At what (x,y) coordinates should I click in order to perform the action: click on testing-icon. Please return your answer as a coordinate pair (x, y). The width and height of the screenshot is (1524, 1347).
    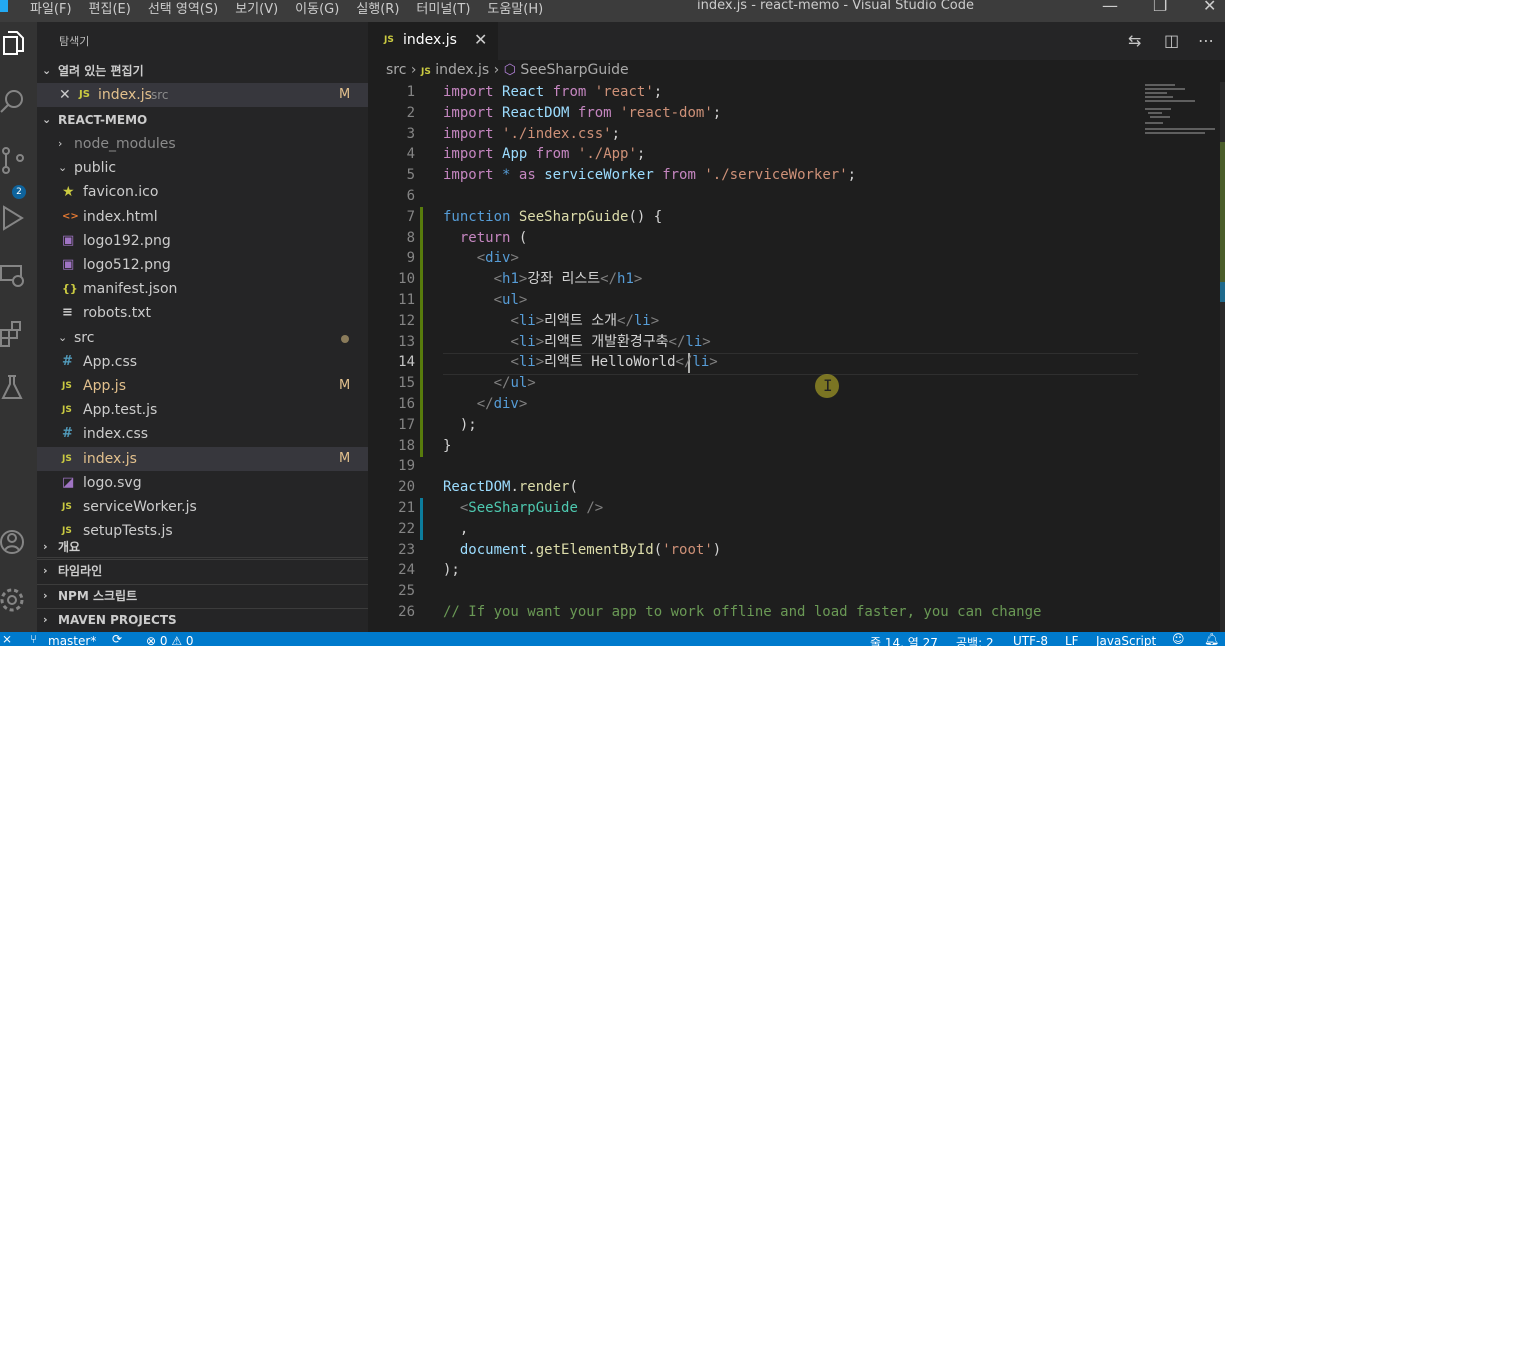
    Looking at the image, I should click on (15, 389).